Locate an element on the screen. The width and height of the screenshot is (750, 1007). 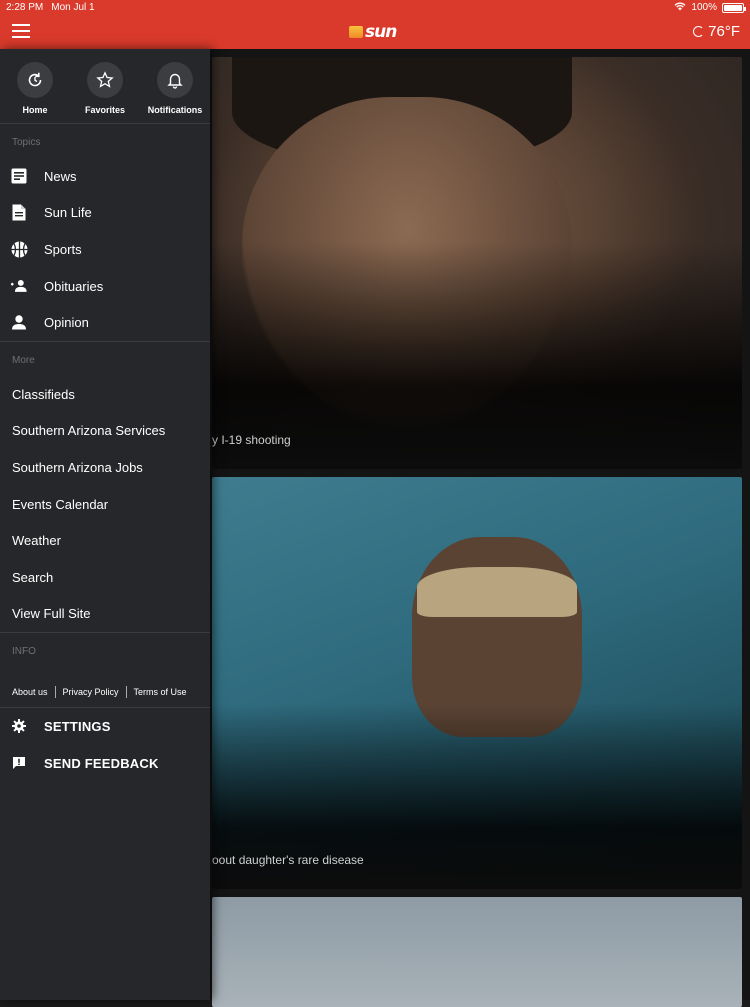
favorites-label: Favorites is located at coordinates (105, 110).